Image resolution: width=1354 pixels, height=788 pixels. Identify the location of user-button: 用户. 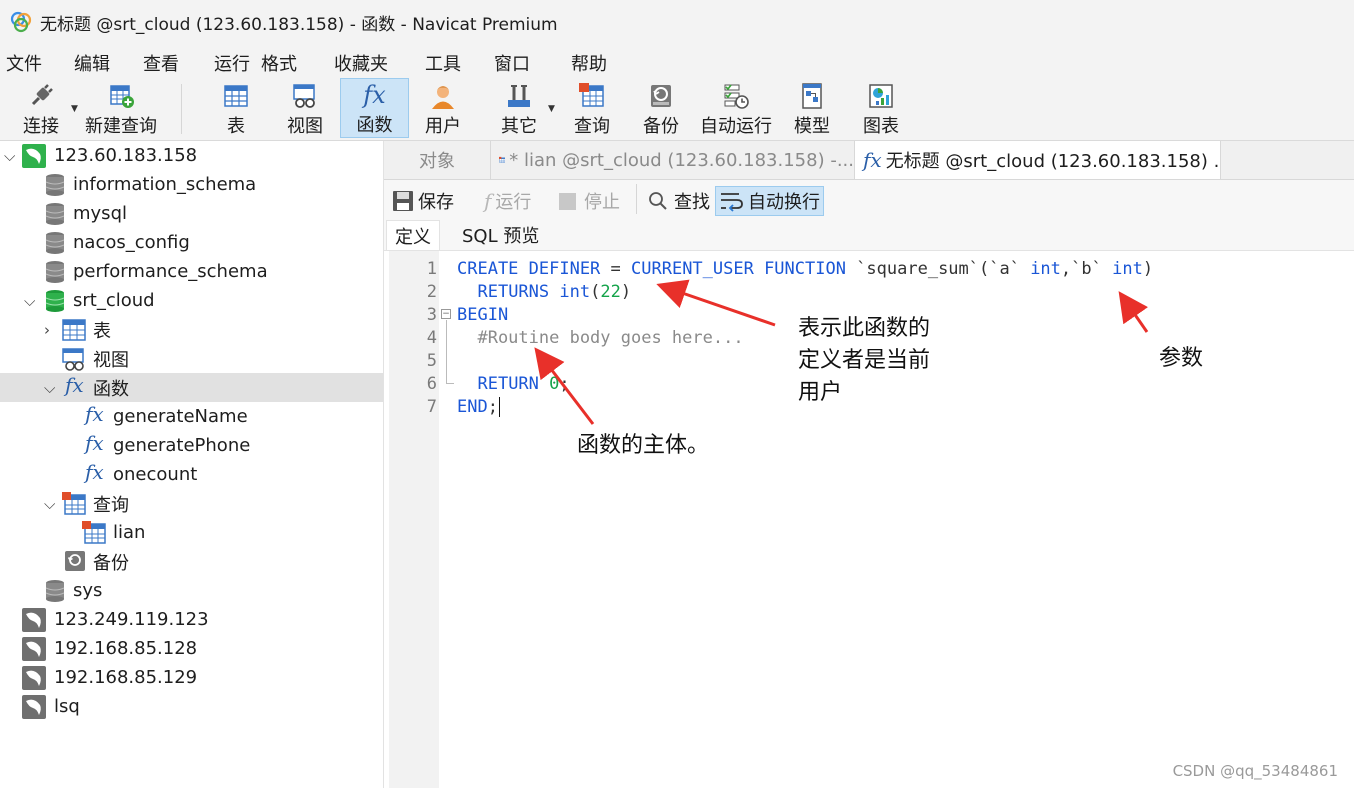
(443, 108).